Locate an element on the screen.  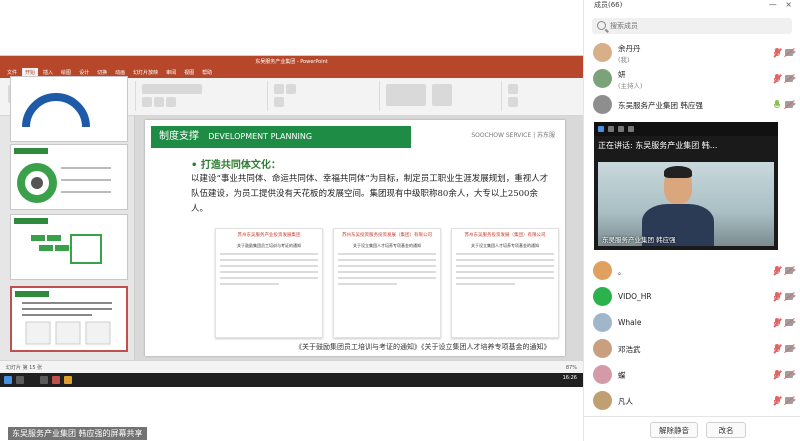
slide-thumbnail-current is located at coordinates (69, 319).